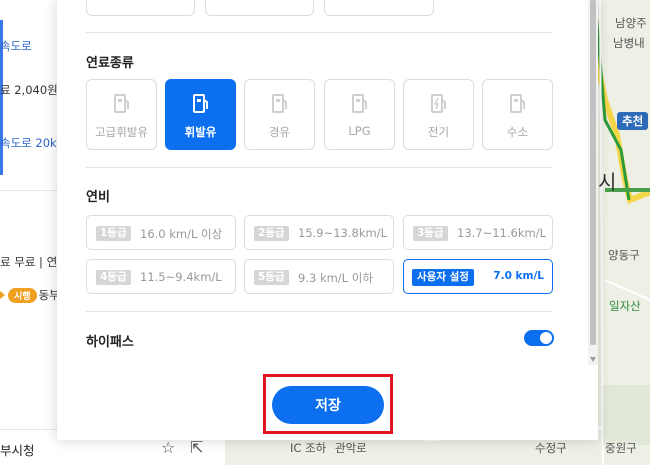  Describe the element at coordinates (629, 43) in the screenshot. I see `map-label: 남병내` at that location.